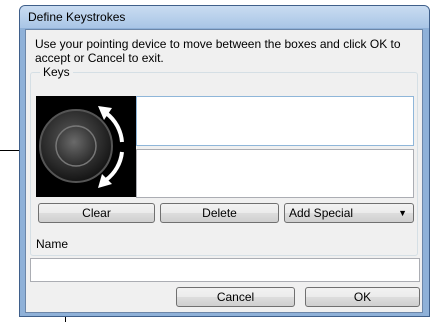  Describe the element at coordinates (321, 213) in the screenshot. I see `add-special-label: Add Special` at that location.